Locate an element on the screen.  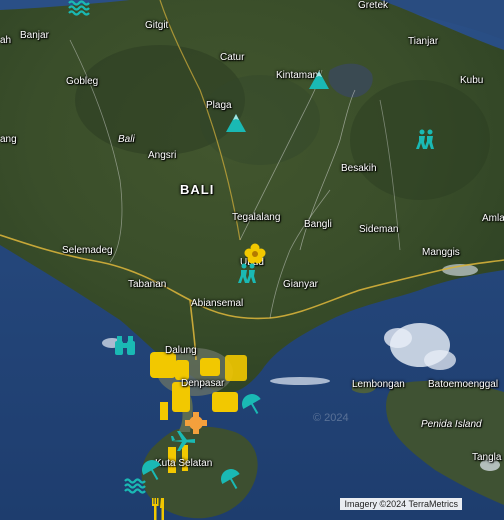
mountain-marker-plaga is located at coordinates (236, 125).